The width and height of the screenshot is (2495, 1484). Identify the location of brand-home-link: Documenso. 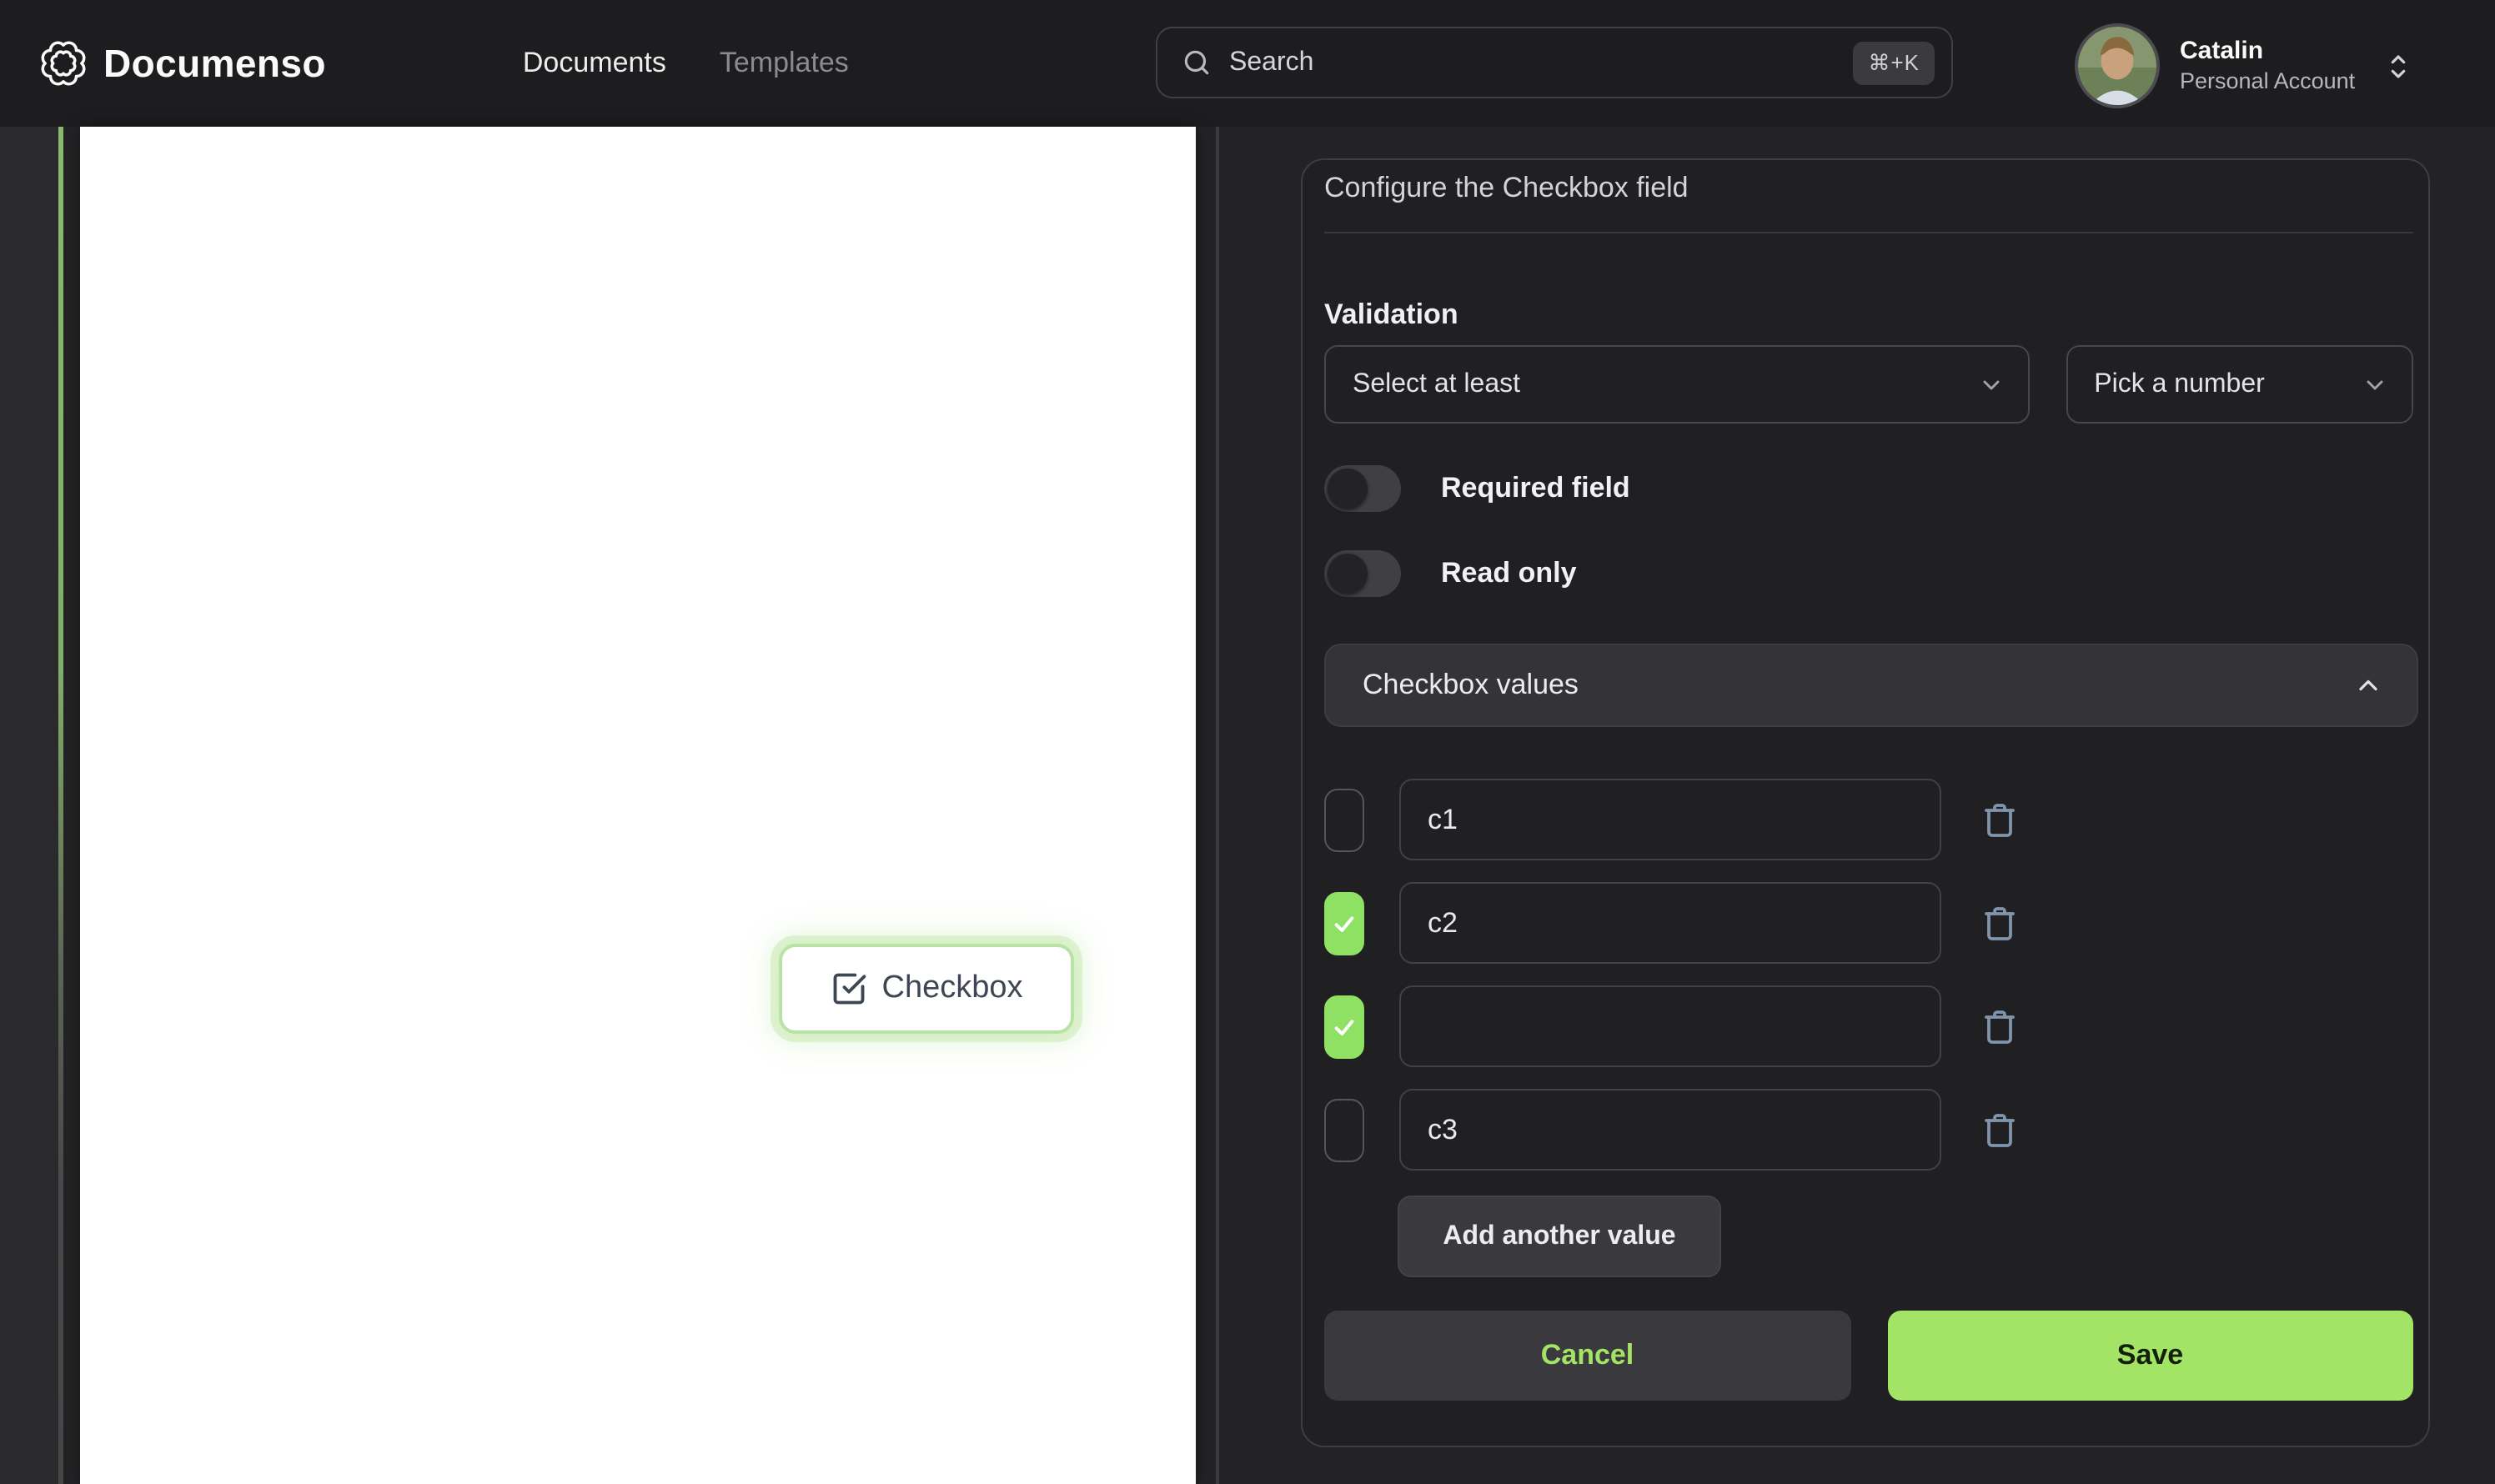
(183, 63).